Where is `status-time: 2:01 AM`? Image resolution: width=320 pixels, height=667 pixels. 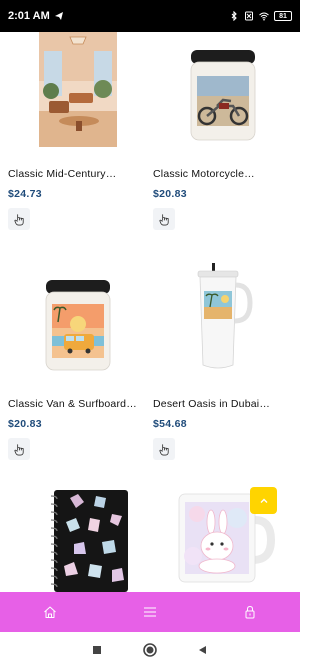
status-time: 2:01 AM is located at coordinates (29, 16).